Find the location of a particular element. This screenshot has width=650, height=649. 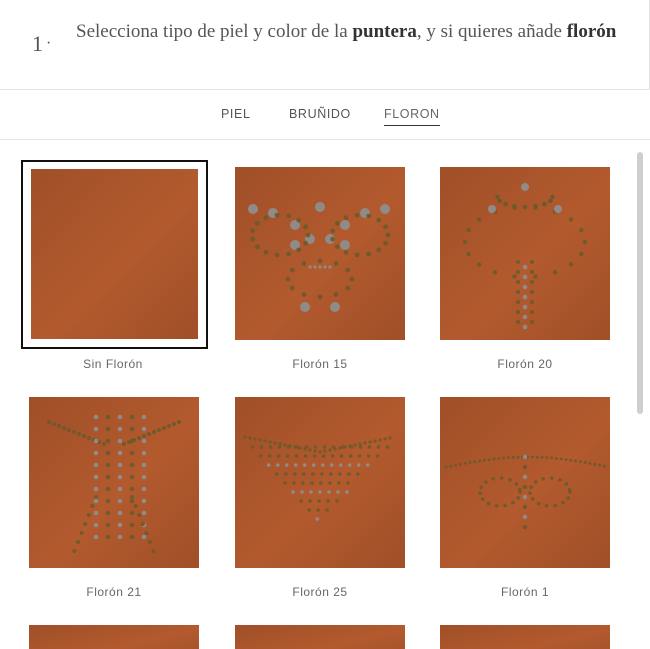

tab-piel: PIEL is located at coordinates (236, 116).